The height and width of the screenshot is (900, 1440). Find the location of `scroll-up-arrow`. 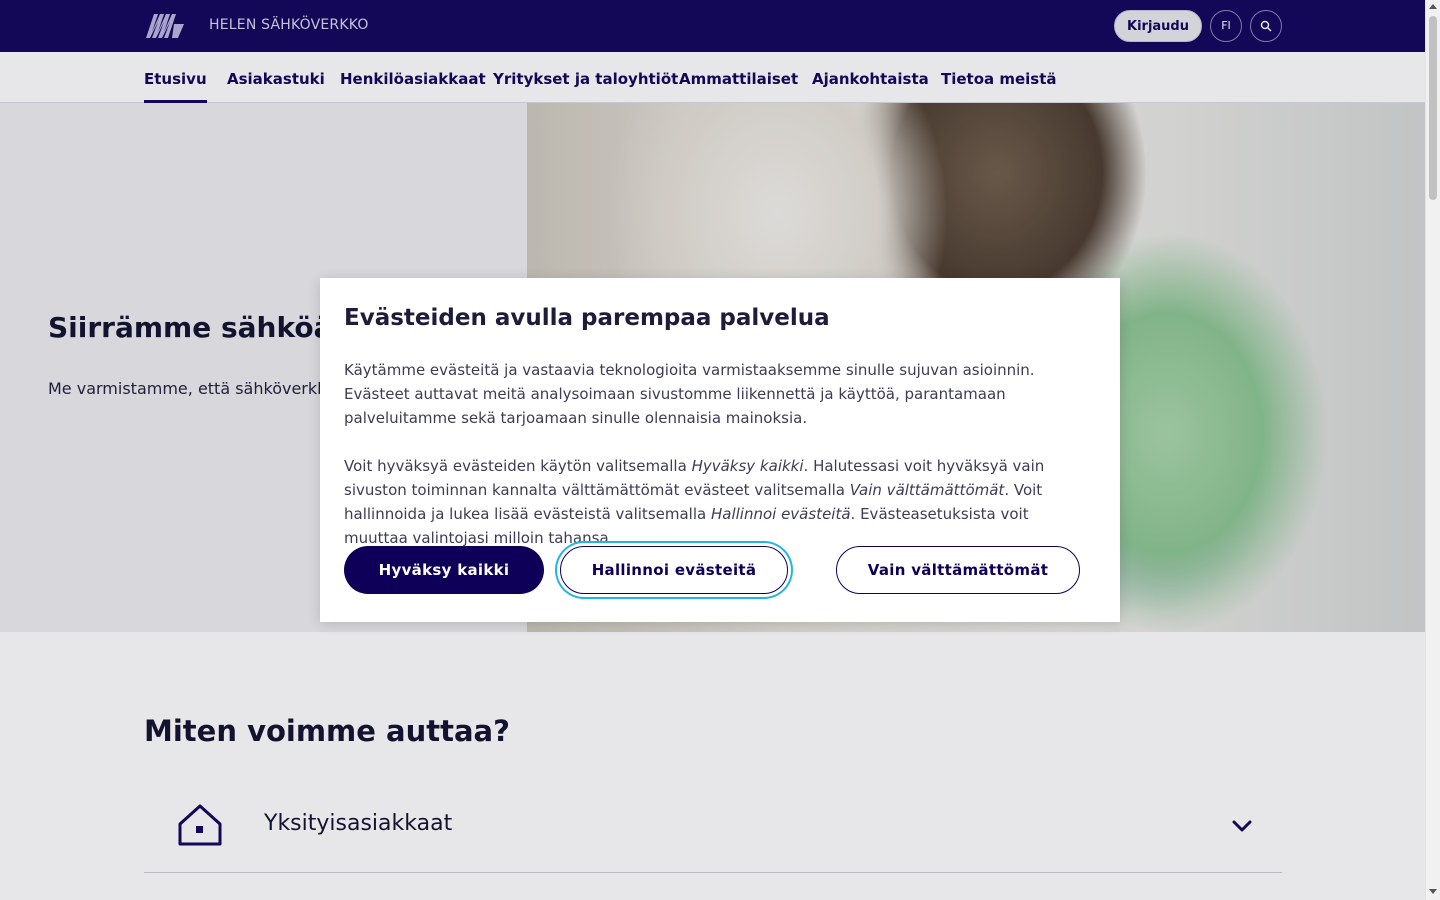

scroll-up-arrow is located at coordinates (1433, 6).